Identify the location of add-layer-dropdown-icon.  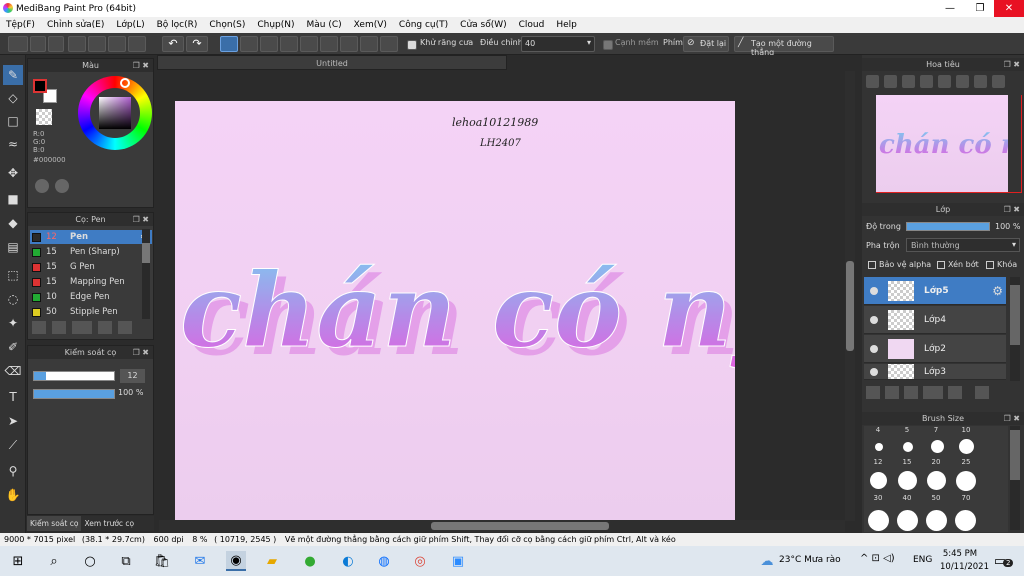
(933, 392).